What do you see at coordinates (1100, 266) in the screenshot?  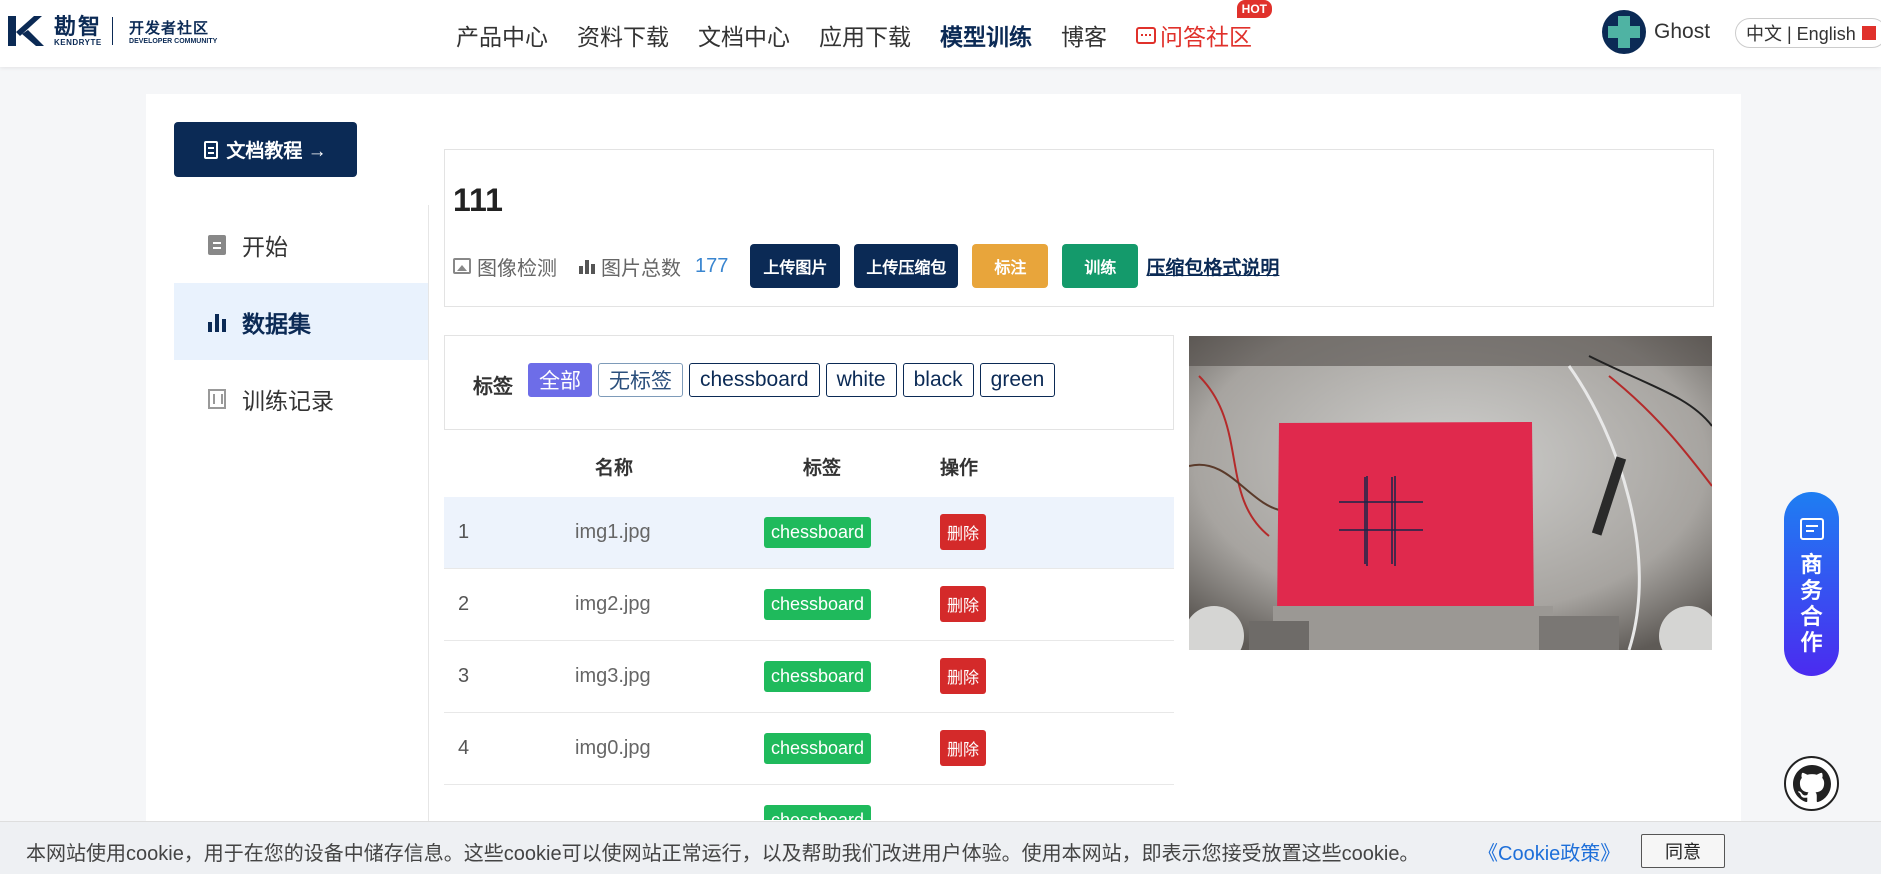 I see `train-button: 训练` at bounding box center [1100, 266].